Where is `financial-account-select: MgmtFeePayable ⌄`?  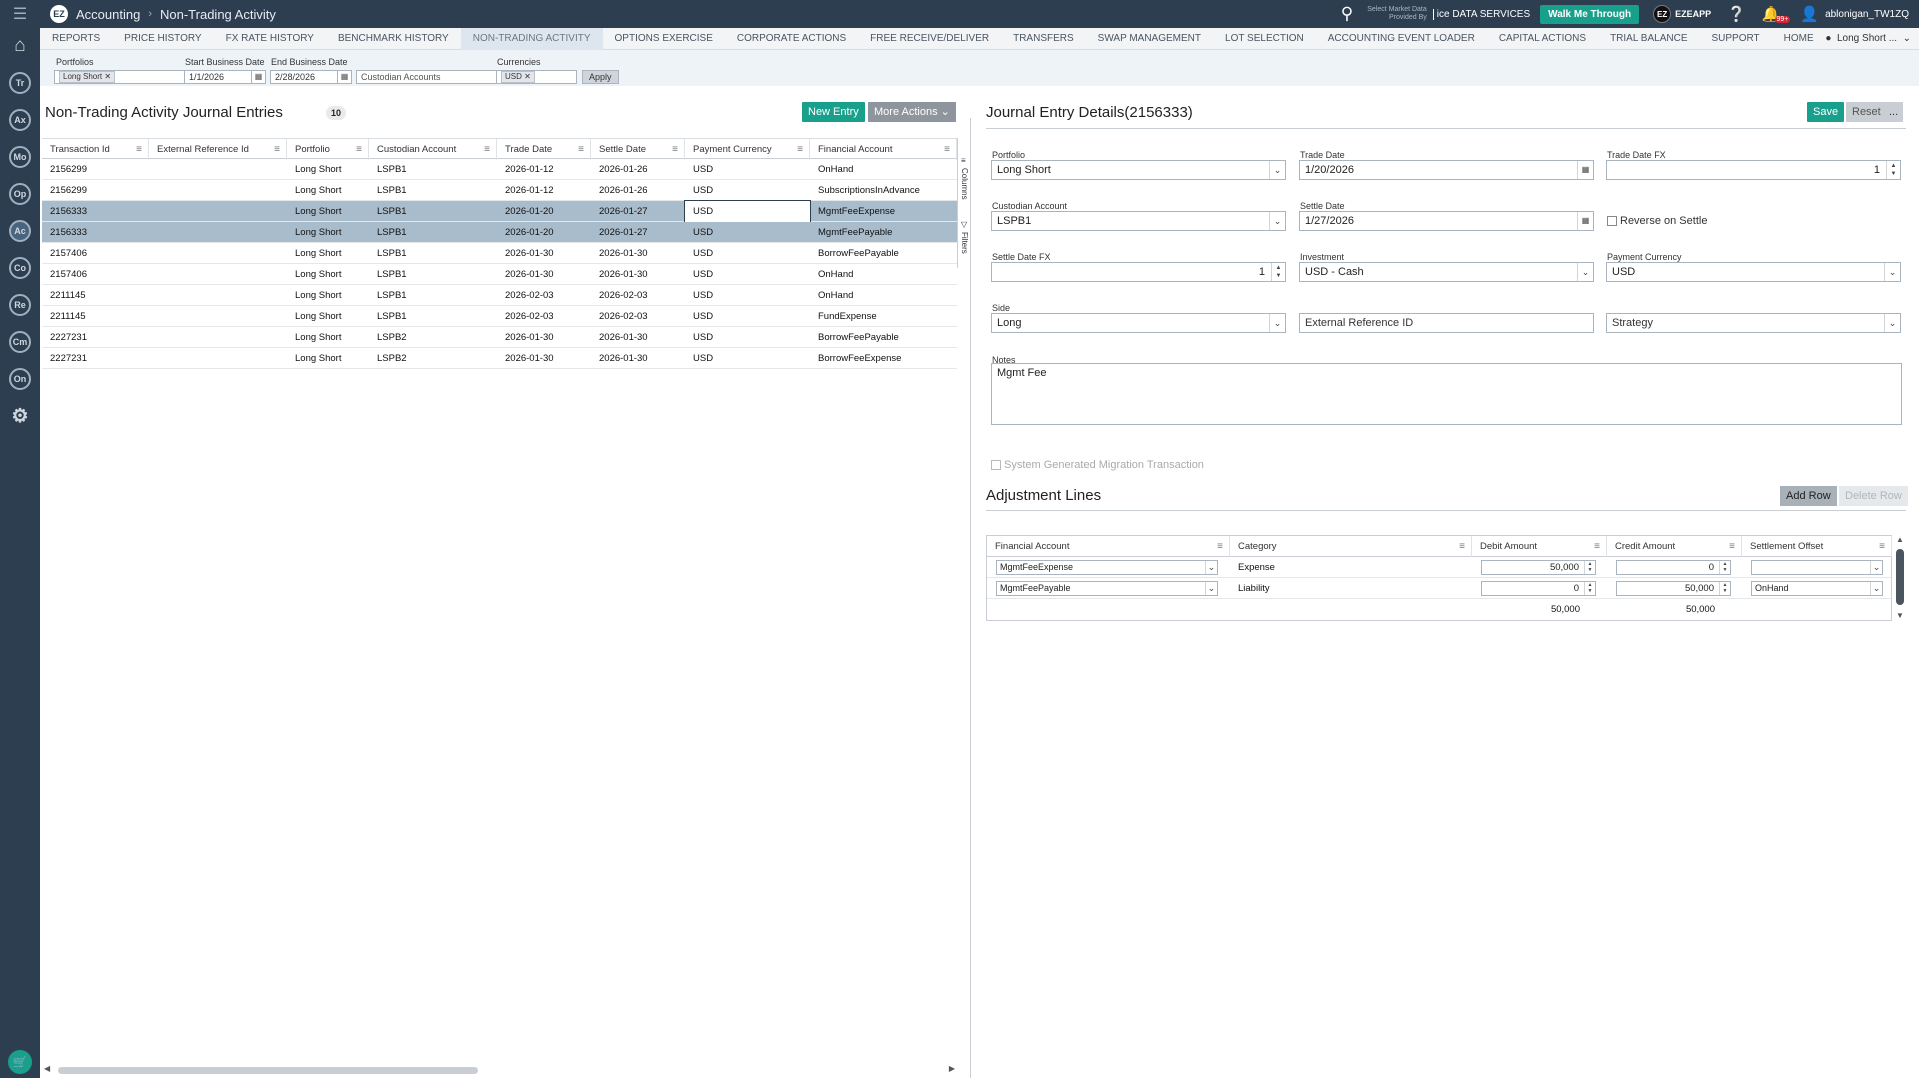
financial-account-select: MgmtFeePayable ⌄ is located at coordinates (1107, 588).